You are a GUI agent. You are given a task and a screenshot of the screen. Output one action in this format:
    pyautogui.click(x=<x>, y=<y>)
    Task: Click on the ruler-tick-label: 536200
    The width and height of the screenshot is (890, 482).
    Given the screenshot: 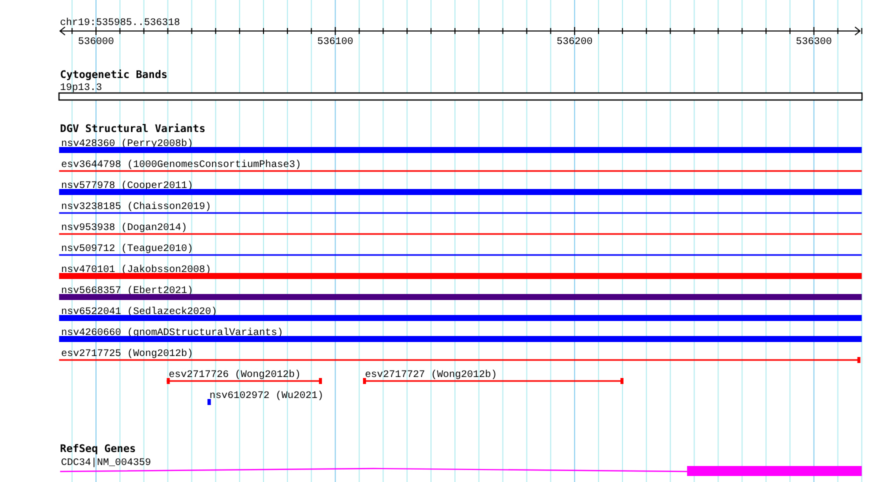 What is the action you would take?
    pyautogui.click(x=574, y=42)
    